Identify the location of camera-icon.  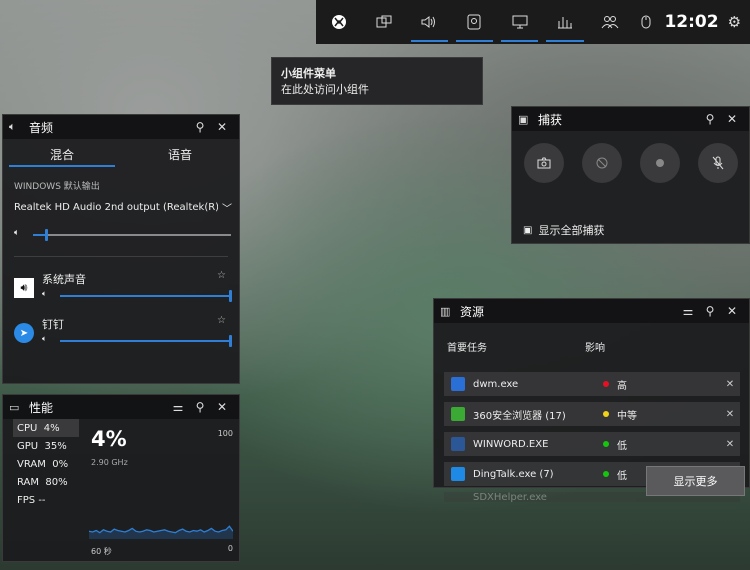
(544, 163).